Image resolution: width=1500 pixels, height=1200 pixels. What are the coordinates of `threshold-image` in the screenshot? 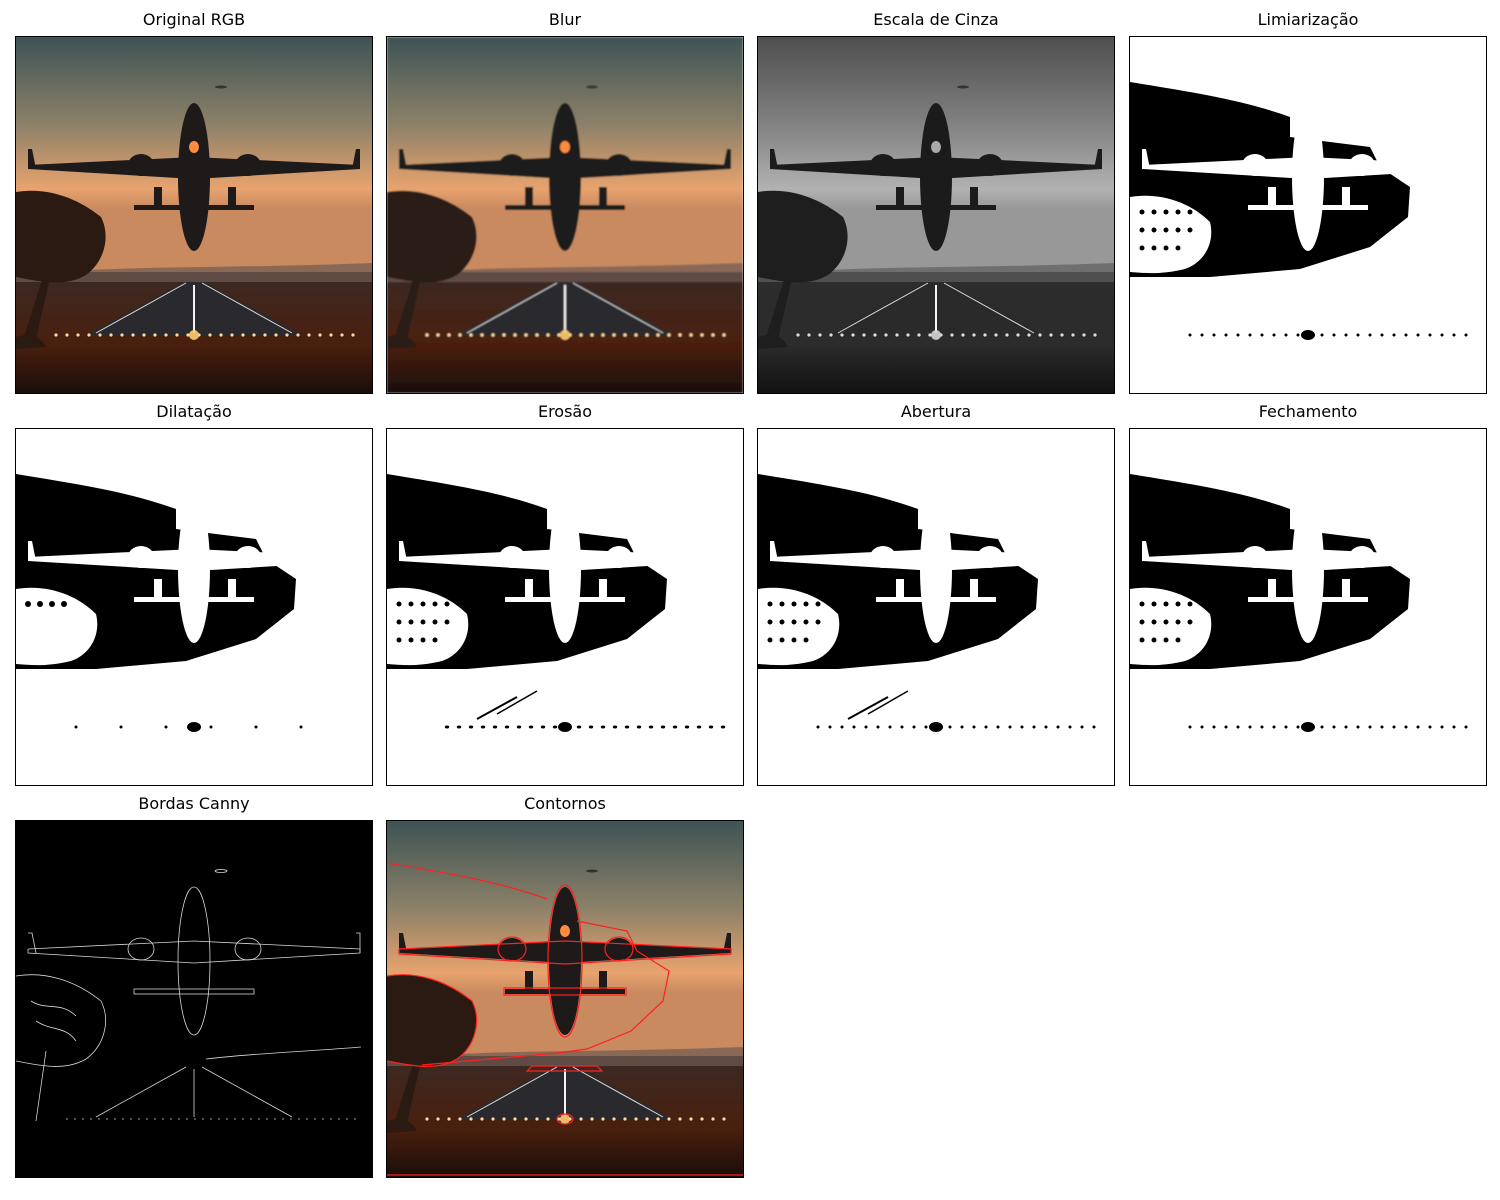 It's located at (1308, 215).